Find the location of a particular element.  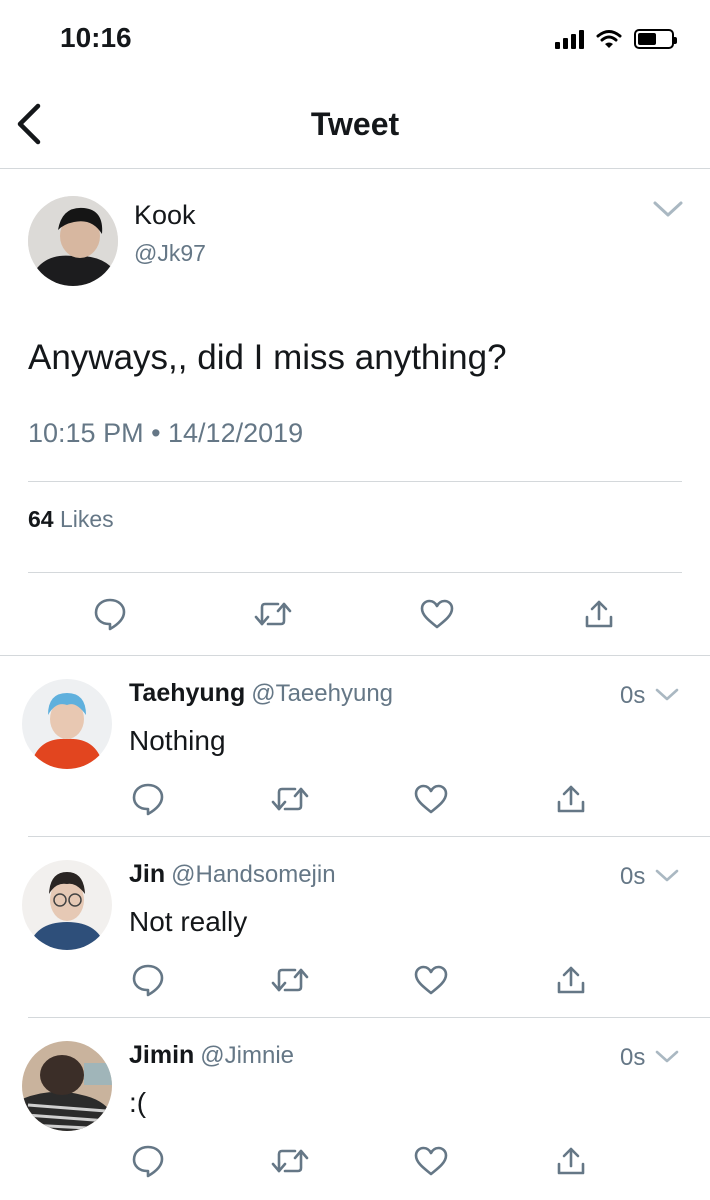

wifi-icon is located at coordinates (609, 39).